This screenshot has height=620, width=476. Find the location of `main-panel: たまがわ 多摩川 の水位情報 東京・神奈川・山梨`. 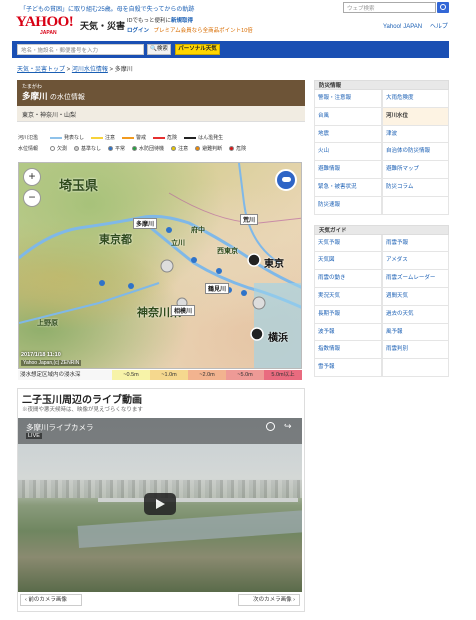

main-panel: たまがわ 多摩川 の水位情報 東京・神奈川・山梨 is located at coordinates (161, 101).